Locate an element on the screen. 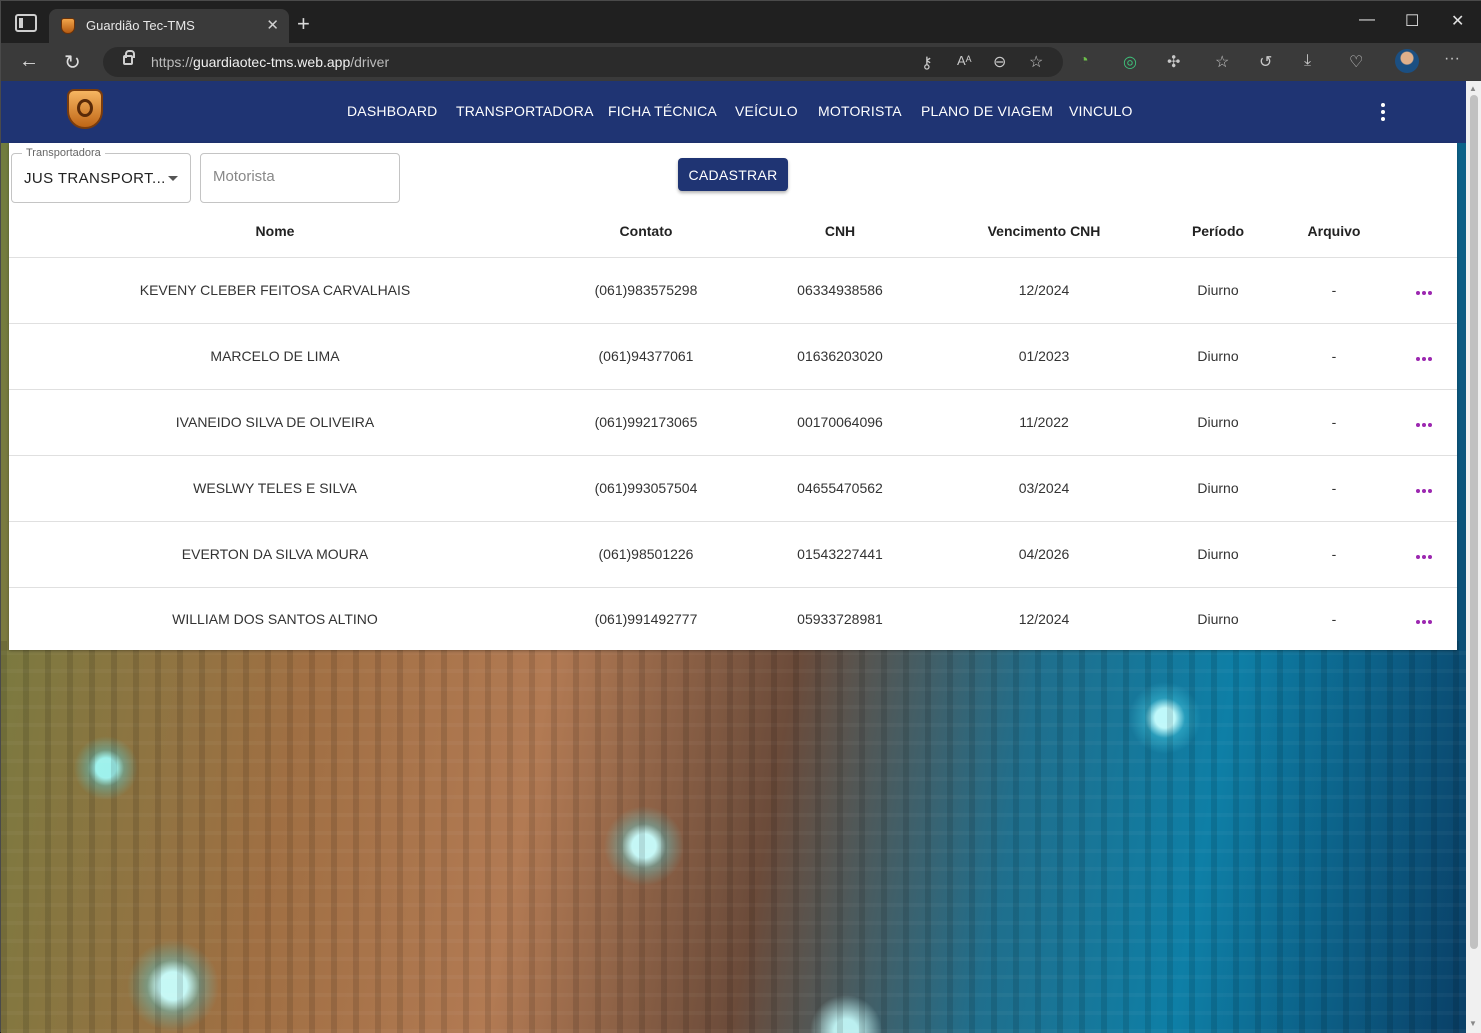 The image size is (1481, 1033). header-arquivo: Arquivo is located at coordinates (1334, 231).